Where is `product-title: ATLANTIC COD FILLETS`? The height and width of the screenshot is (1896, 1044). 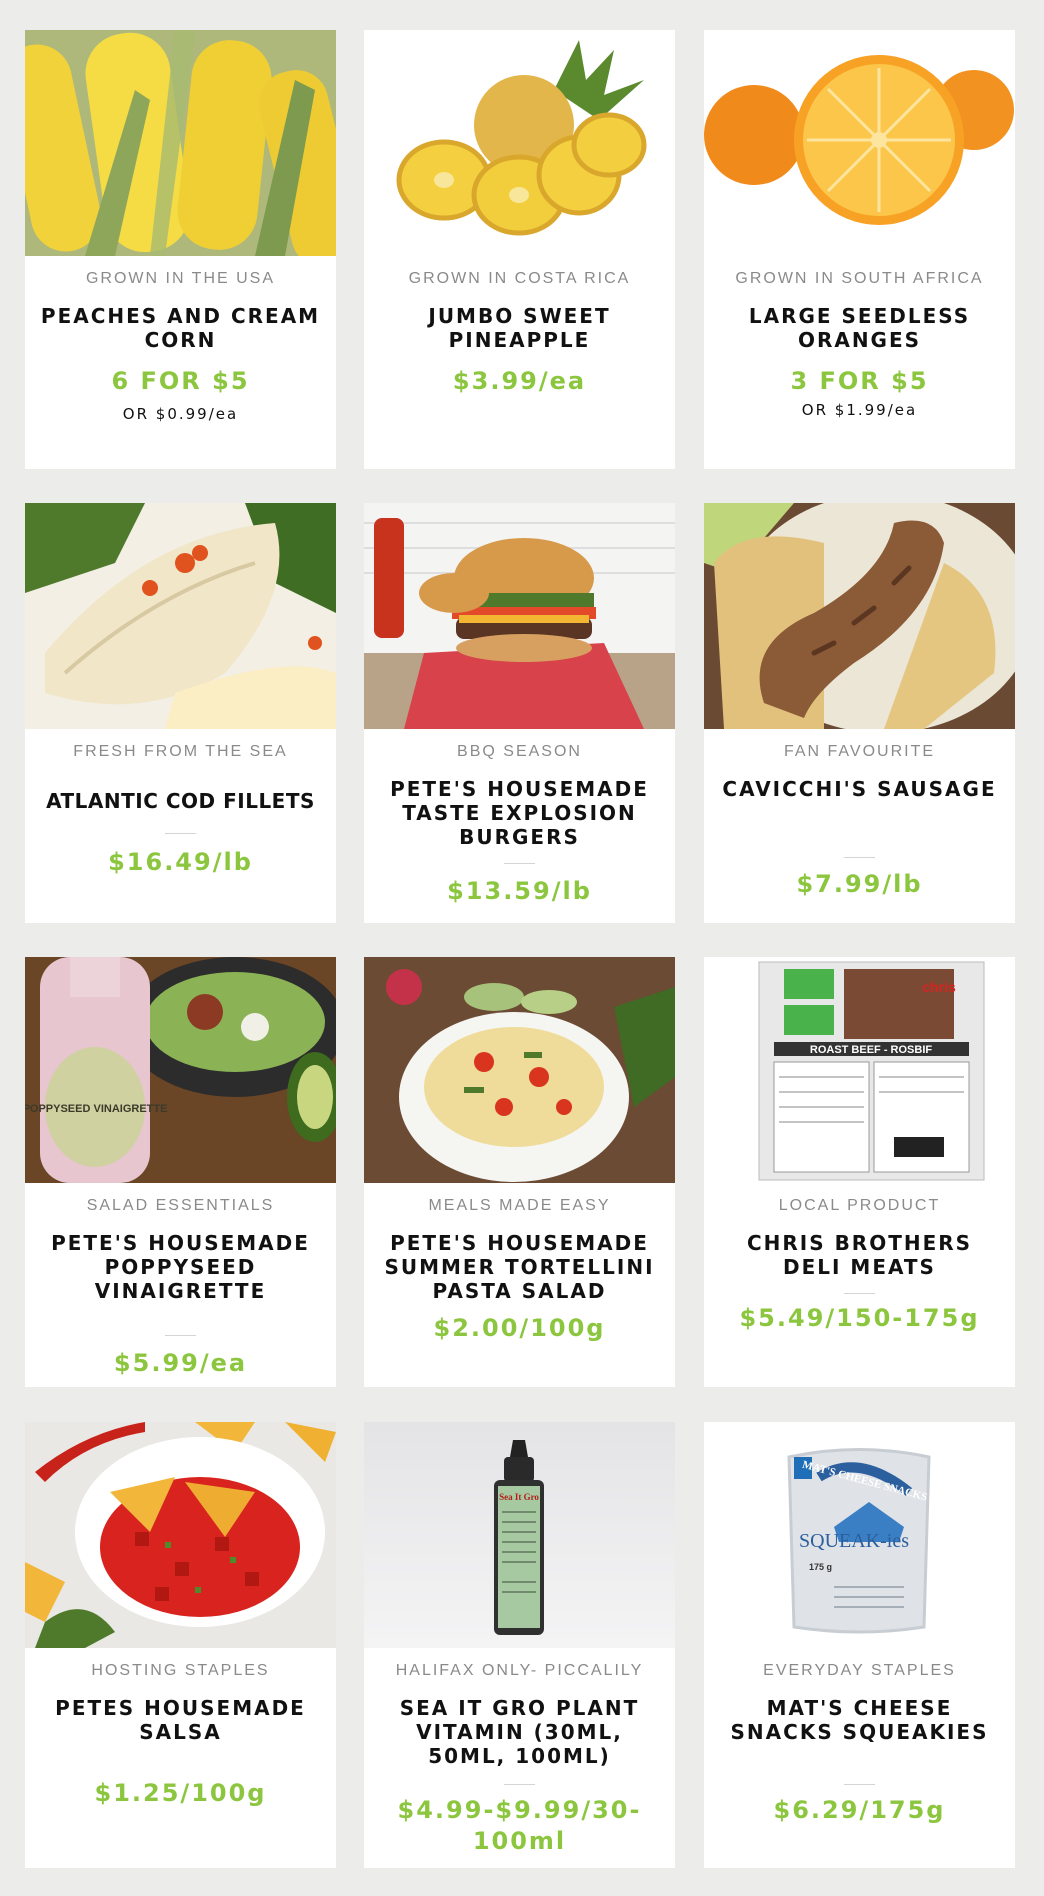
product-title: ATLANTIC COD FILLETS is located at coordinates (180, 801).